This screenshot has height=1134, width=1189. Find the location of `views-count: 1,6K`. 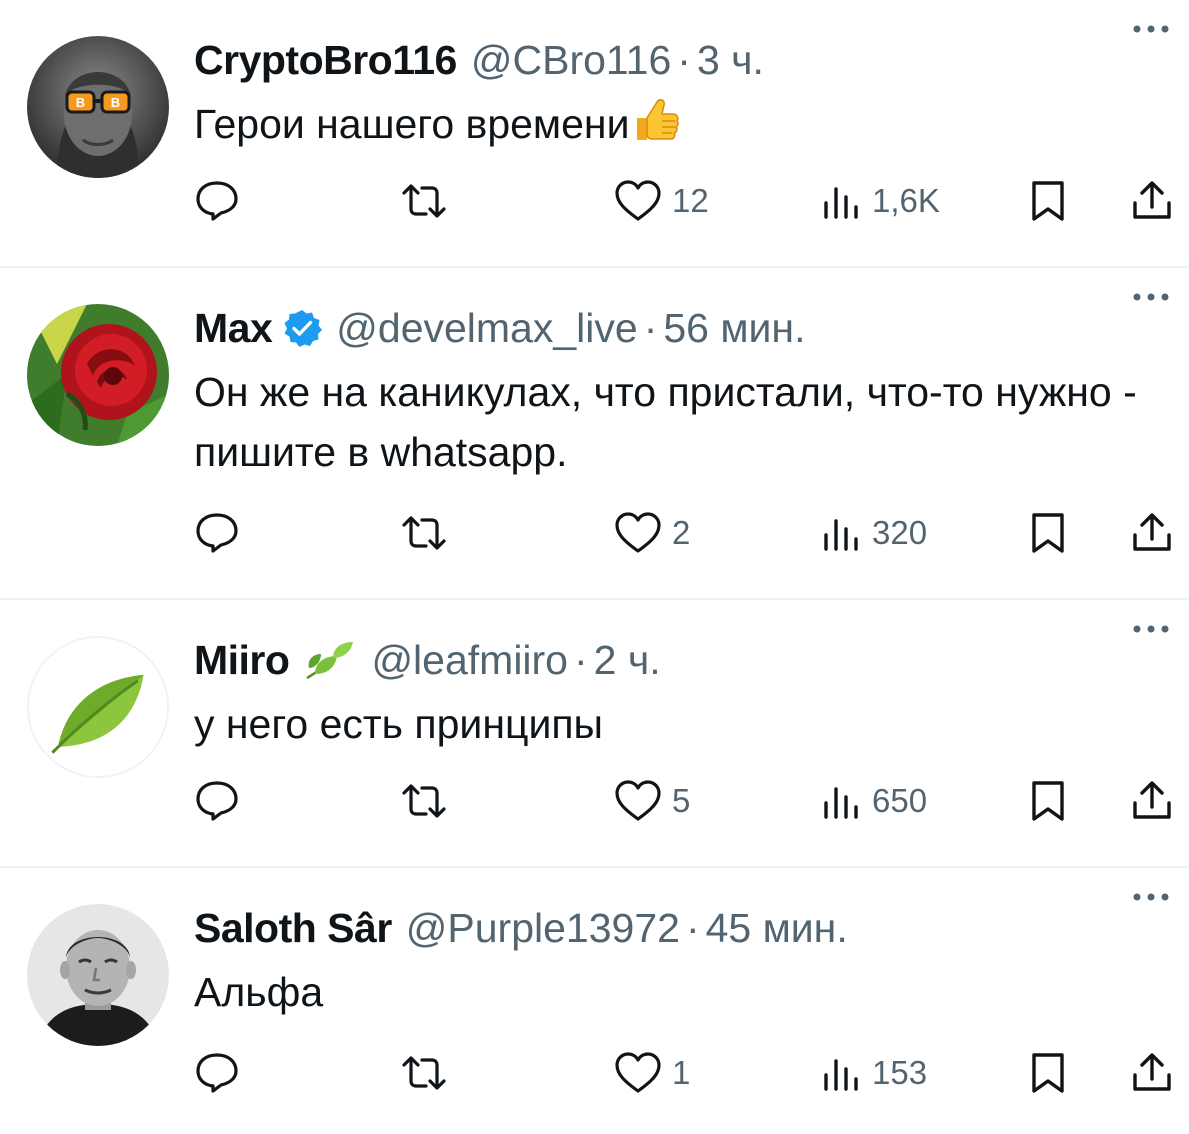

views-count: 1,6K is located at coordinates (906, 200).